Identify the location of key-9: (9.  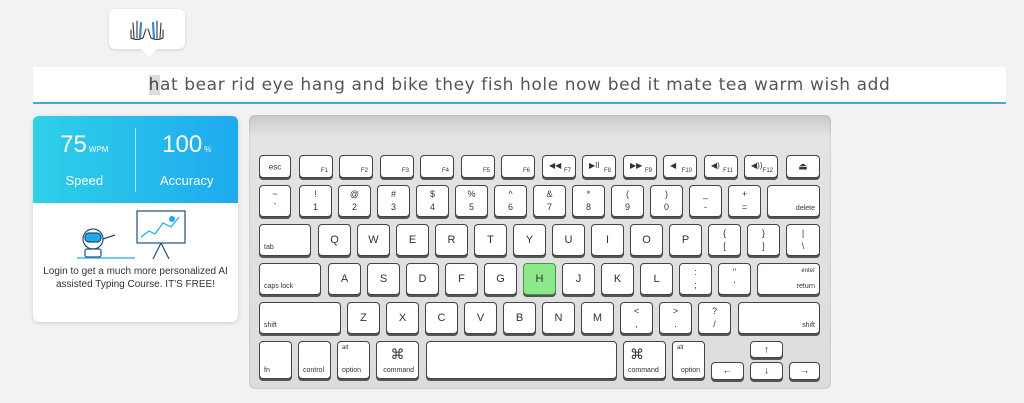
(627, 201).